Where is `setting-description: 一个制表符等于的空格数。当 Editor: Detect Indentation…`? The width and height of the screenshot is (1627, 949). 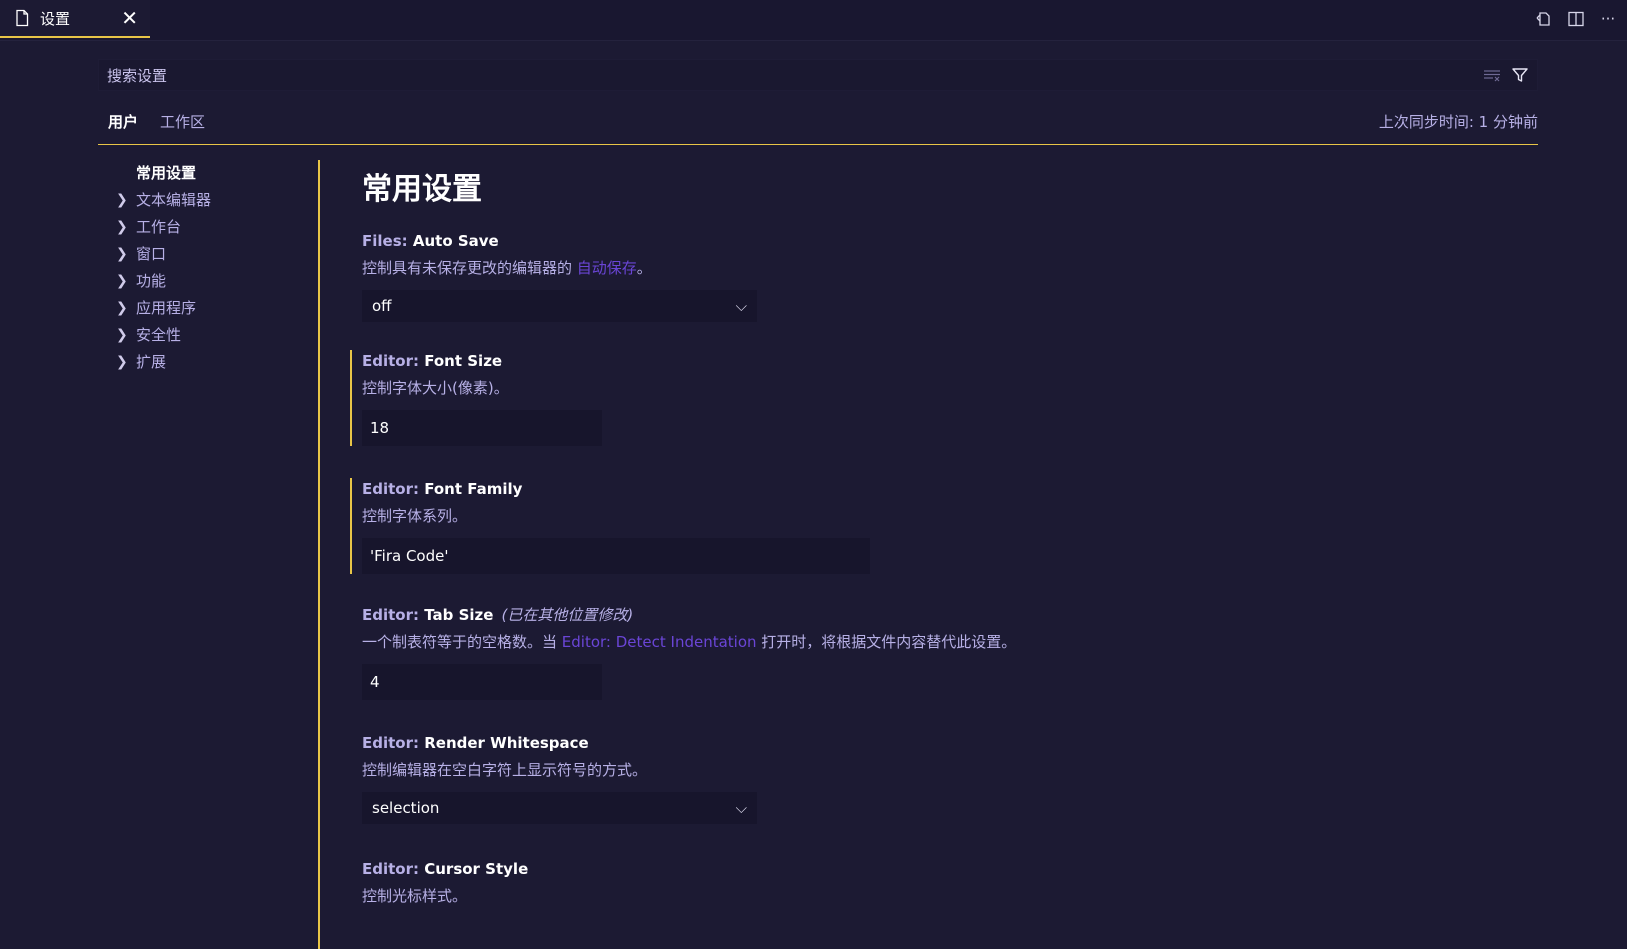
setting-description: 一个制表符等于的空格数。当 Editor: Detect Indentation… is located at coordinates (937, 642).